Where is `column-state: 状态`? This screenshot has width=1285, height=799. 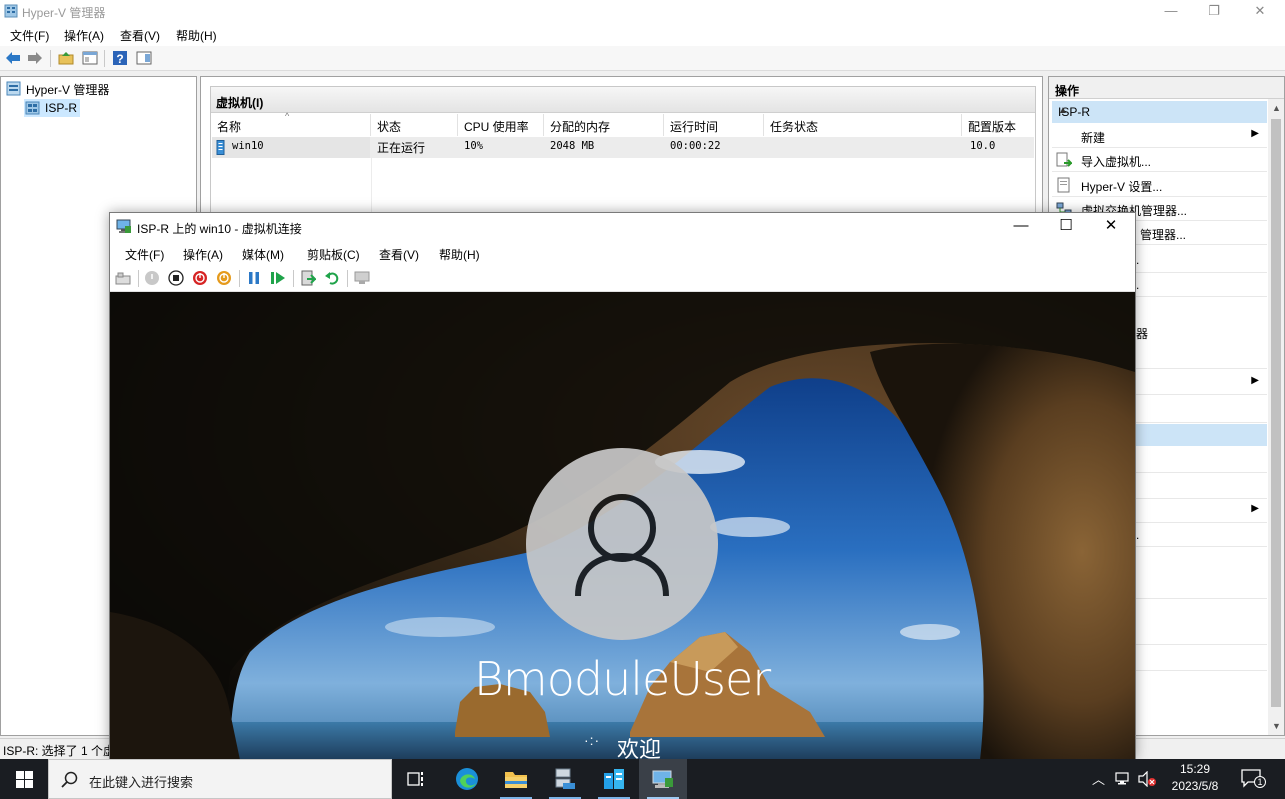
column-state: 状态 is located at coordinates (414, 125).